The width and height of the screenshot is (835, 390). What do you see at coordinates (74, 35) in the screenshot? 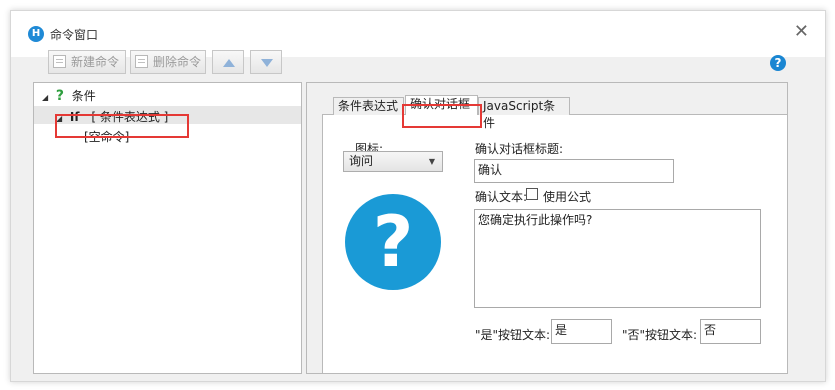
I see `window-title: 命令窗口` at bounding box center [74, 35].